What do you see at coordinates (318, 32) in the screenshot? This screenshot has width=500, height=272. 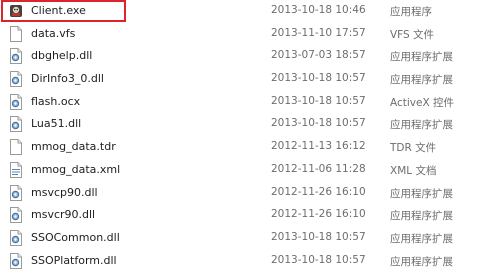 I see `file-modified-date: 2013-11-10 17:57` at bounding box center [318, 32].